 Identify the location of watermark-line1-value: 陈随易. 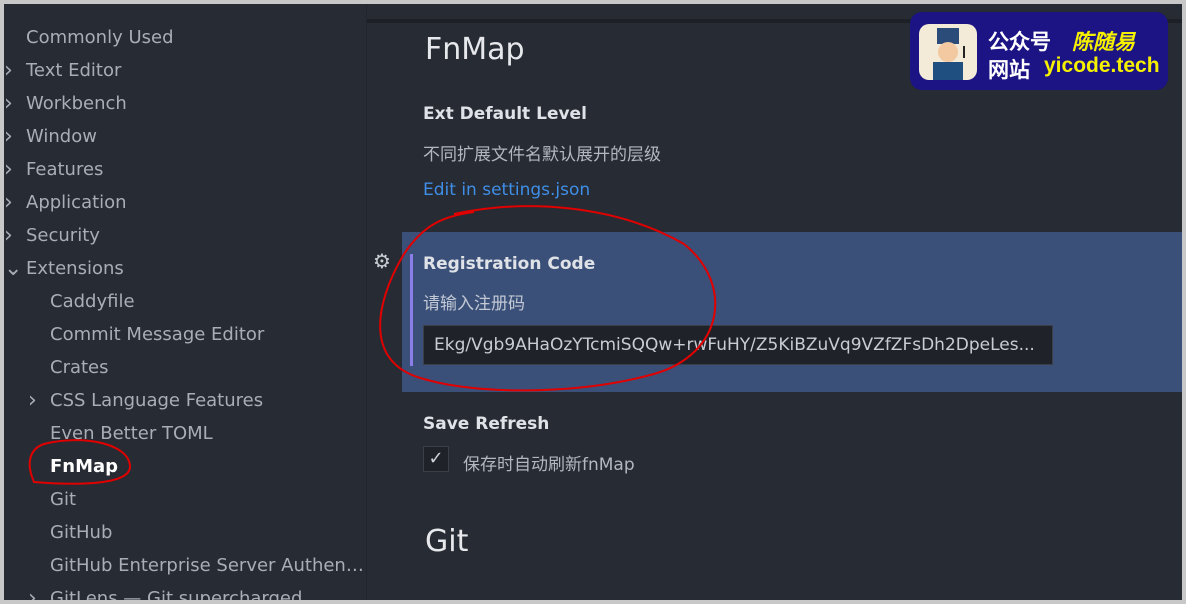
(1103, 42).